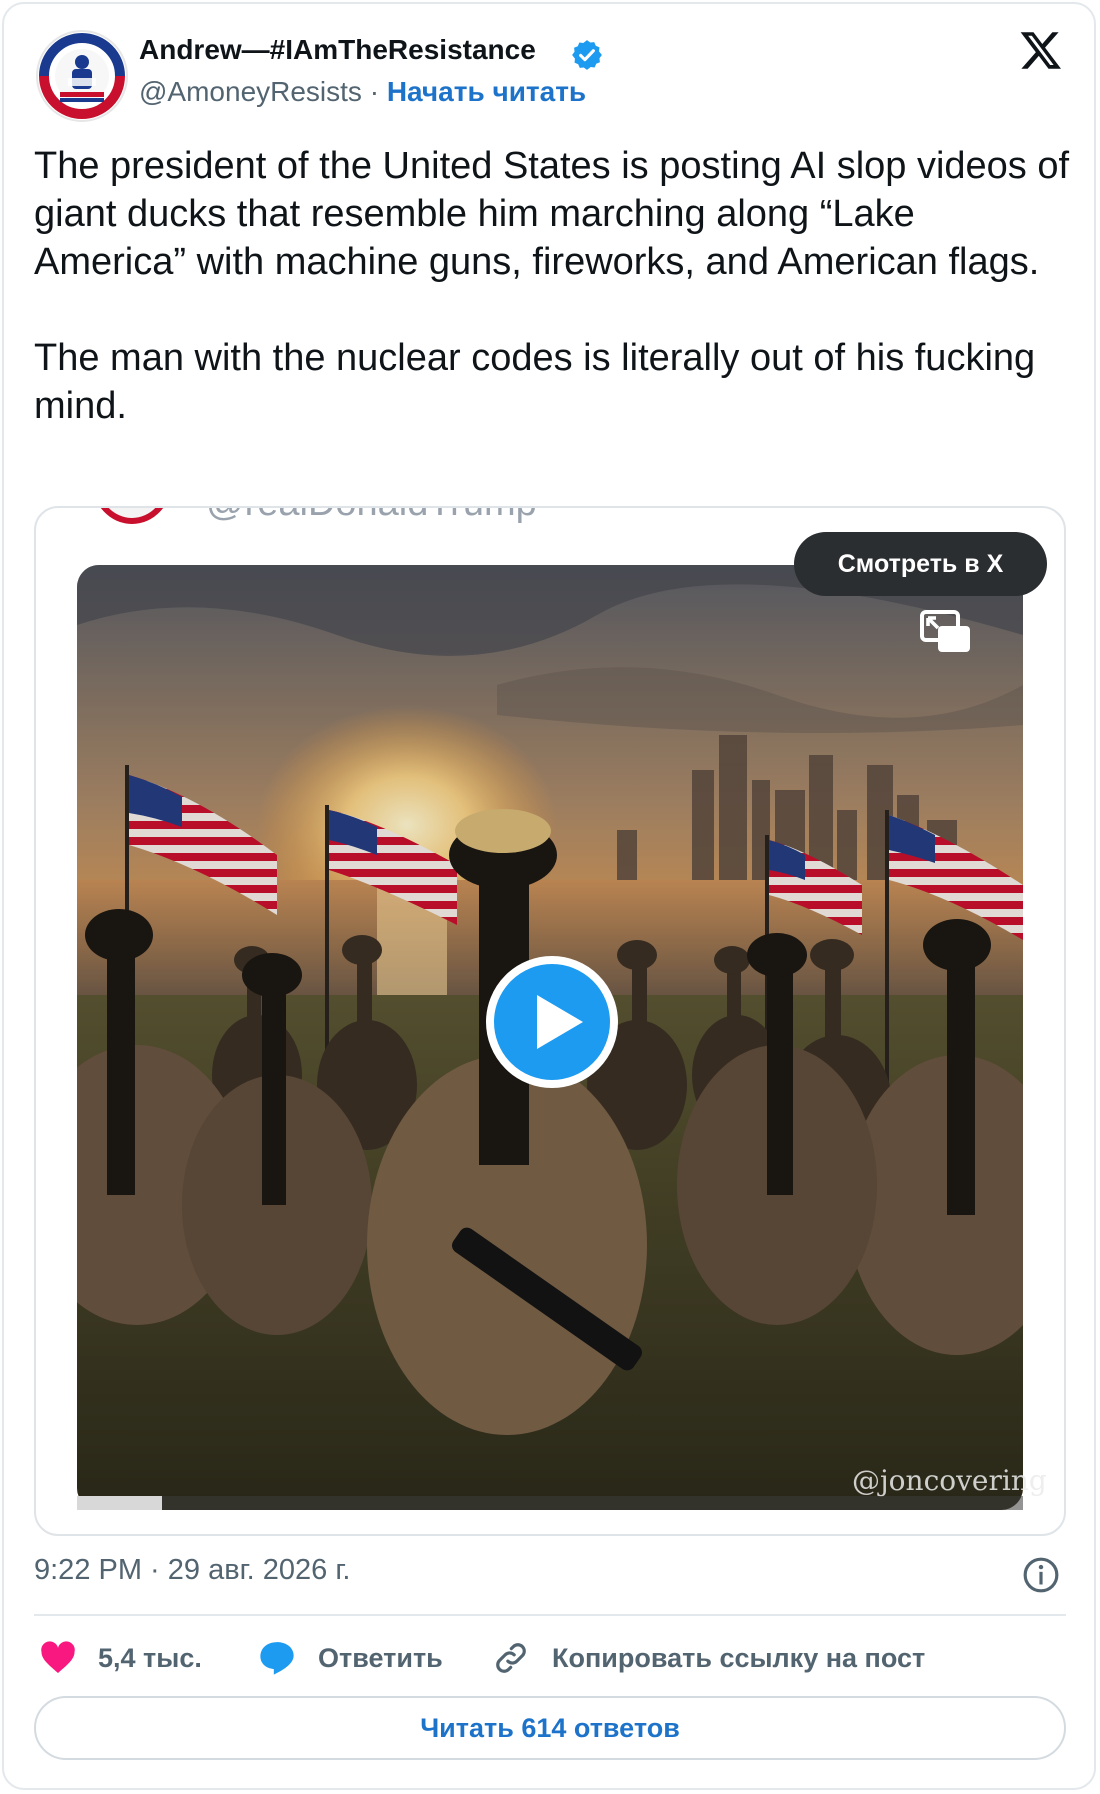 The width and height of the screenshot is (1100, 1794). Describe the element at coordinates (946, 632) in the screenshot. I see `picture-in-picture-icon` at that location.